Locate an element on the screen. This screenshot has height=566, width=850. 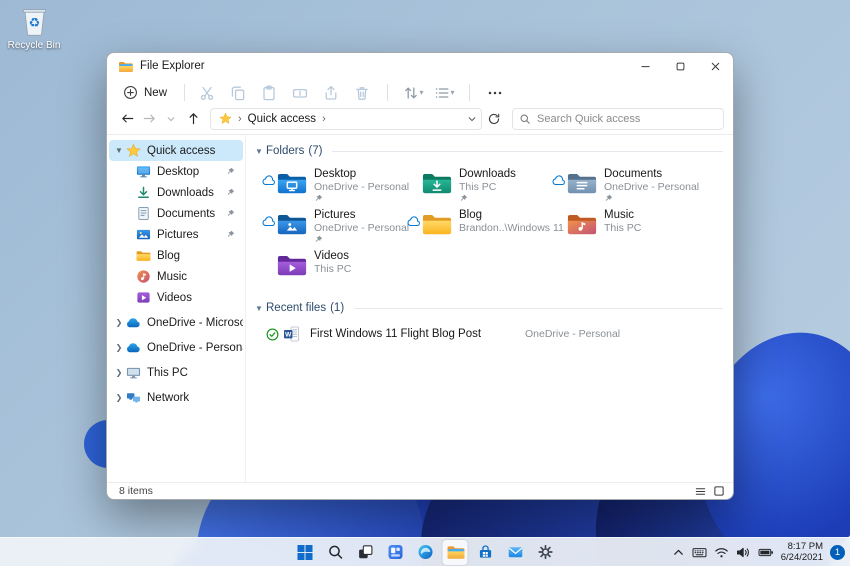
breadcrumb-item-quick-access: Quick access is located at coordinates (282, 119).